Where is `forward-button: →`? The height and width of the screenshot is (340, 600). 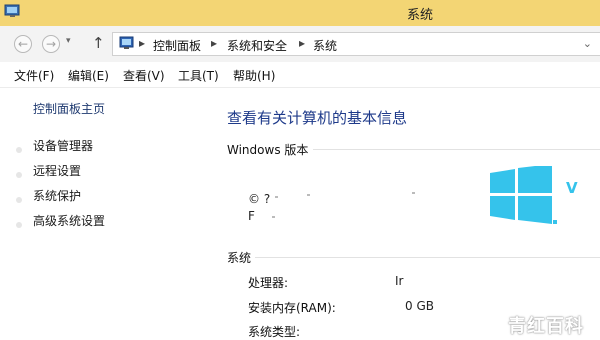 forward-button: → is located at coordinates (51, 44).